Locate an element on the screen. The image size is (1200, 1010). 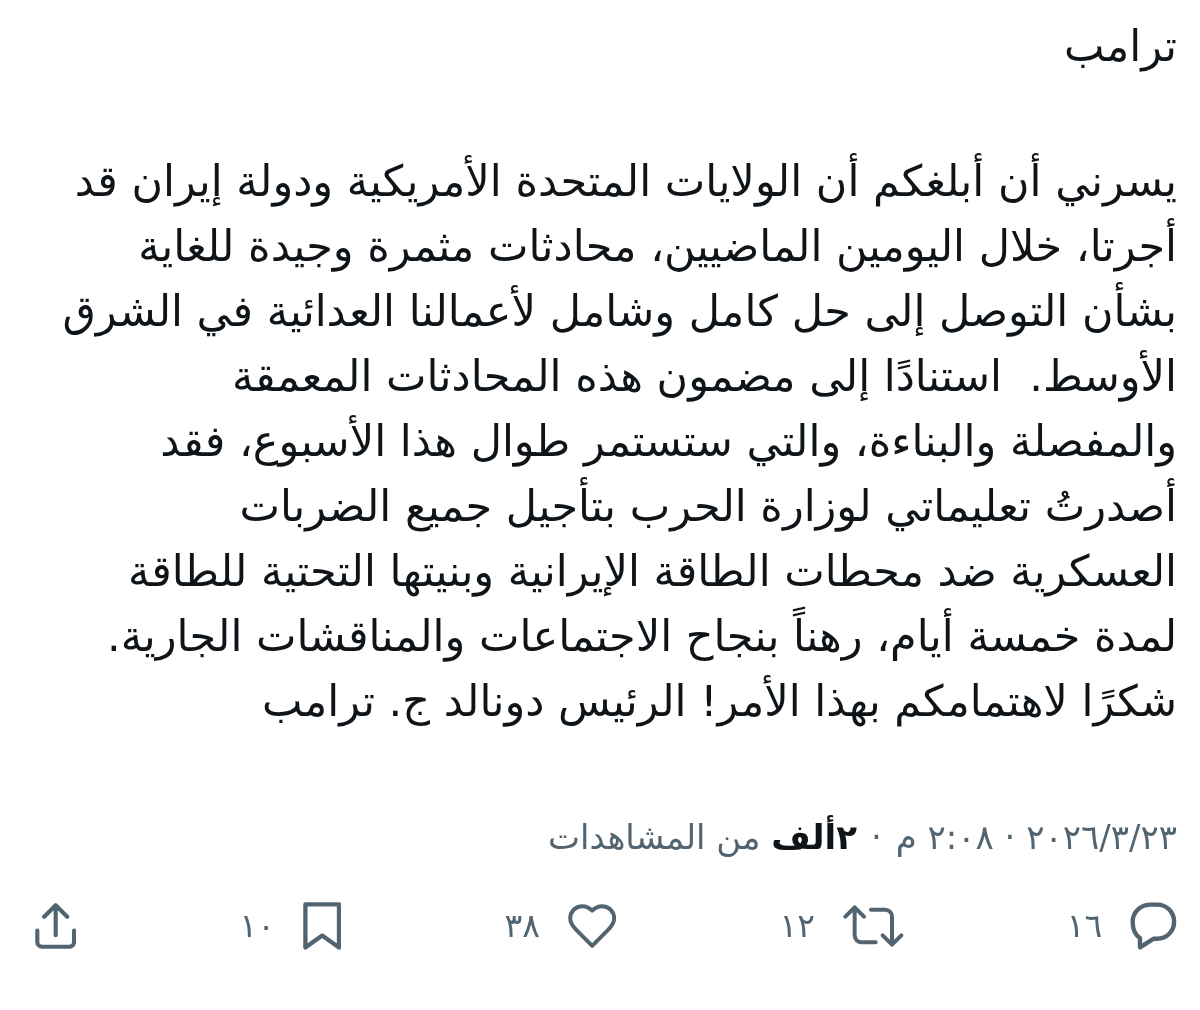
bookmark-icon is located at coordinates (322, 926).